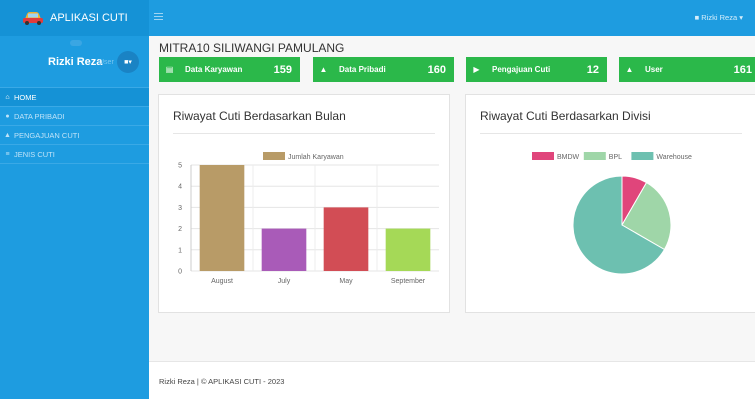  What do you see at coordinates (47, 135) in the screenshot?
I see `nav-item-label: PENGAJUAN CUTI` at bounding box center [47, 135].